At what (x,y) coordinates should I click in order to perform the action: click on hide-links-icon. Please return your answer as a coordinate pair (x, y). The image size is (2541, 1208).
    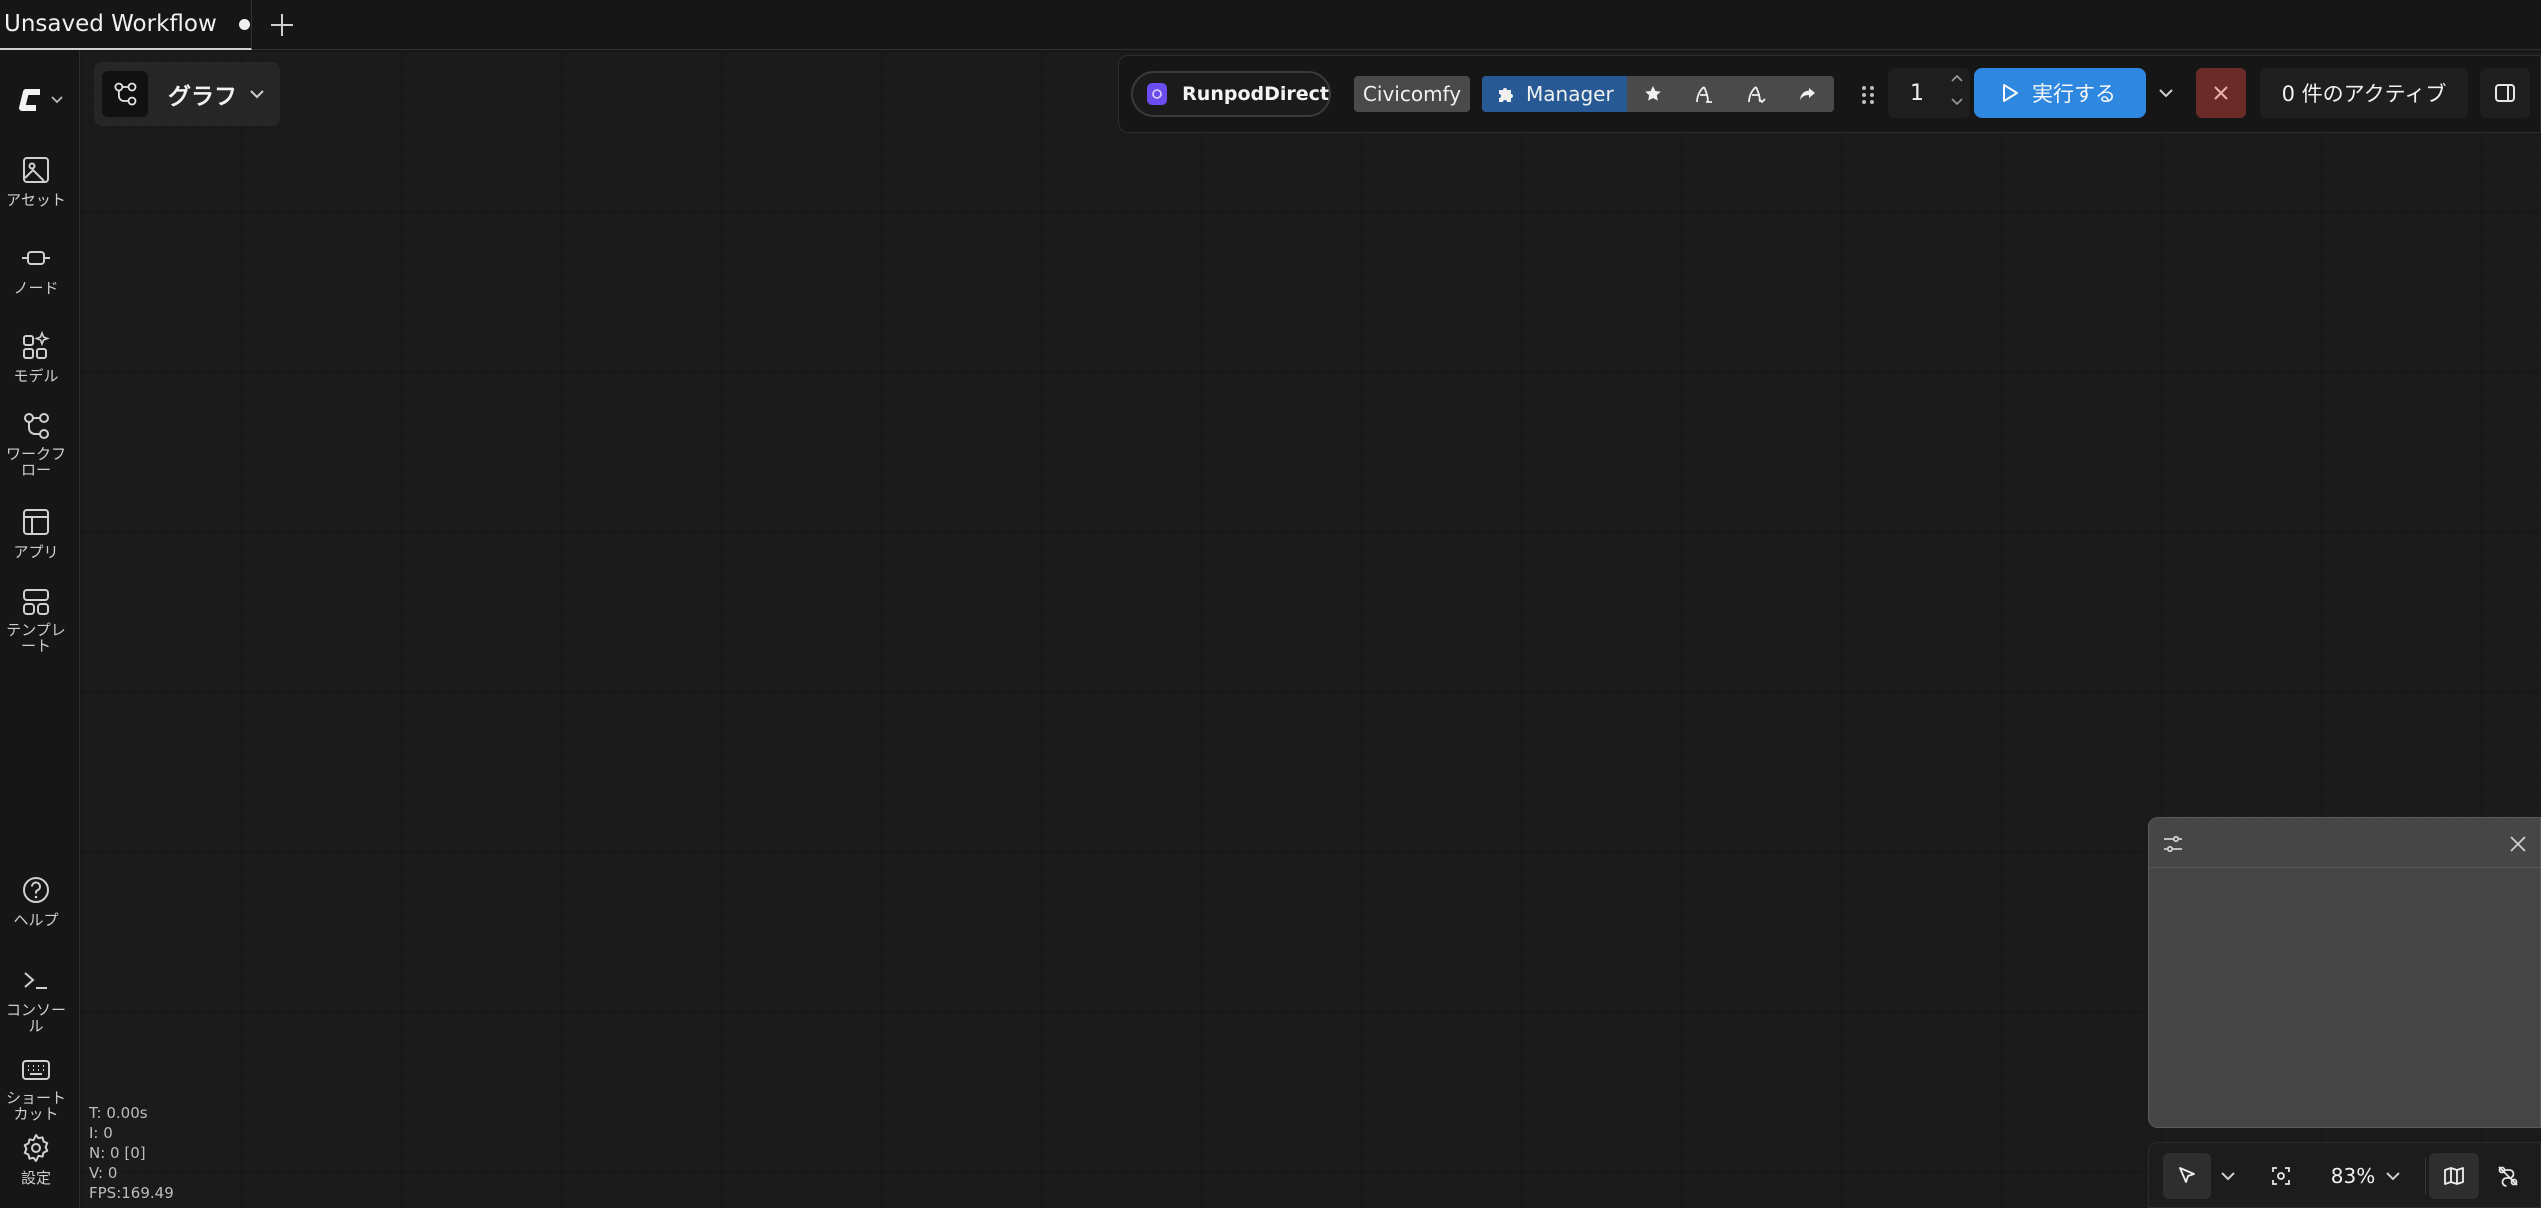
    Looking at the image, I should click on (2508, 1176).